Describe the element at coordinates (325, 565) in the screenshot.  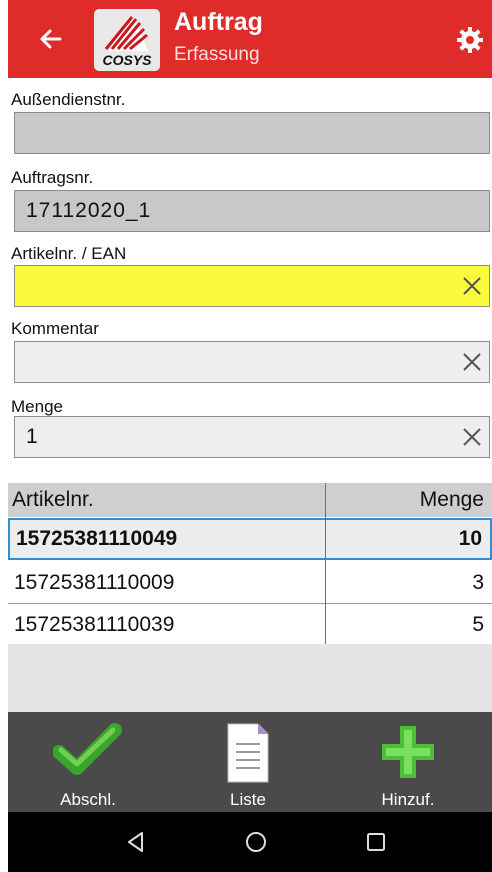
I see `column-divider` at that location.